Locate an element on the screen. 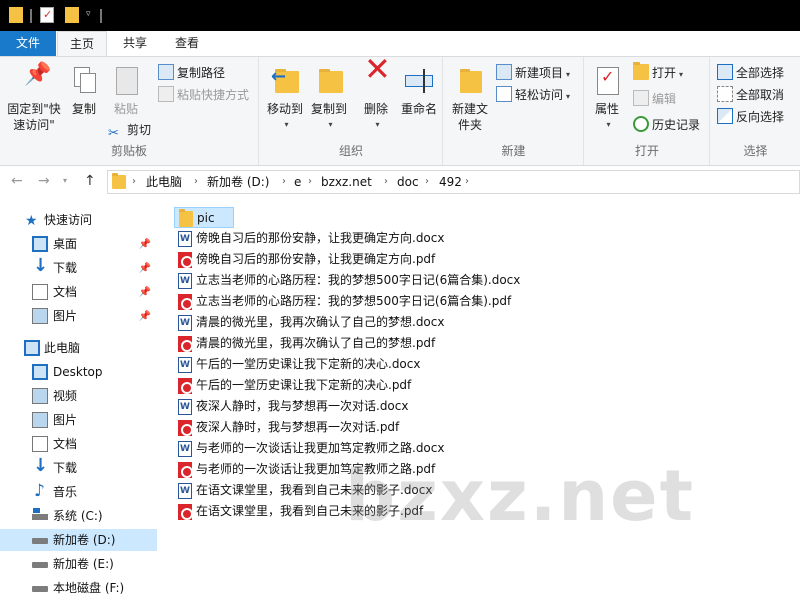 The width and height of the screenshot is (800, 600). breadcrumb-item: e is located at coordinates (297, 182).